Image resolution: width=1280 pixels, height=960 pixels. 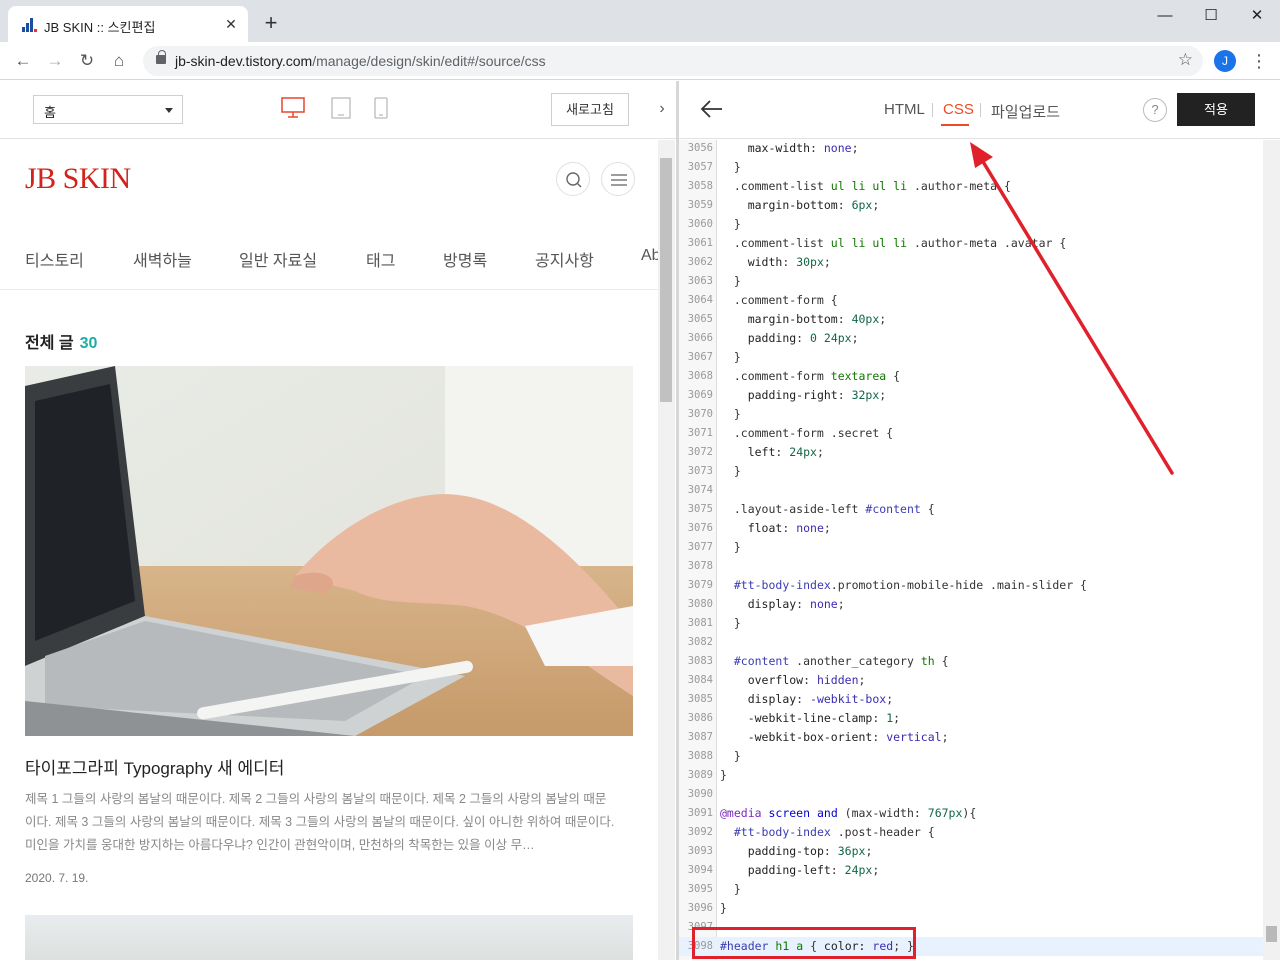 What do you see at coordinates (971, 205) in the screenshot?
I see `code-line: 3059 margin-bottom: 6px;` at bounding box center [971, 205].